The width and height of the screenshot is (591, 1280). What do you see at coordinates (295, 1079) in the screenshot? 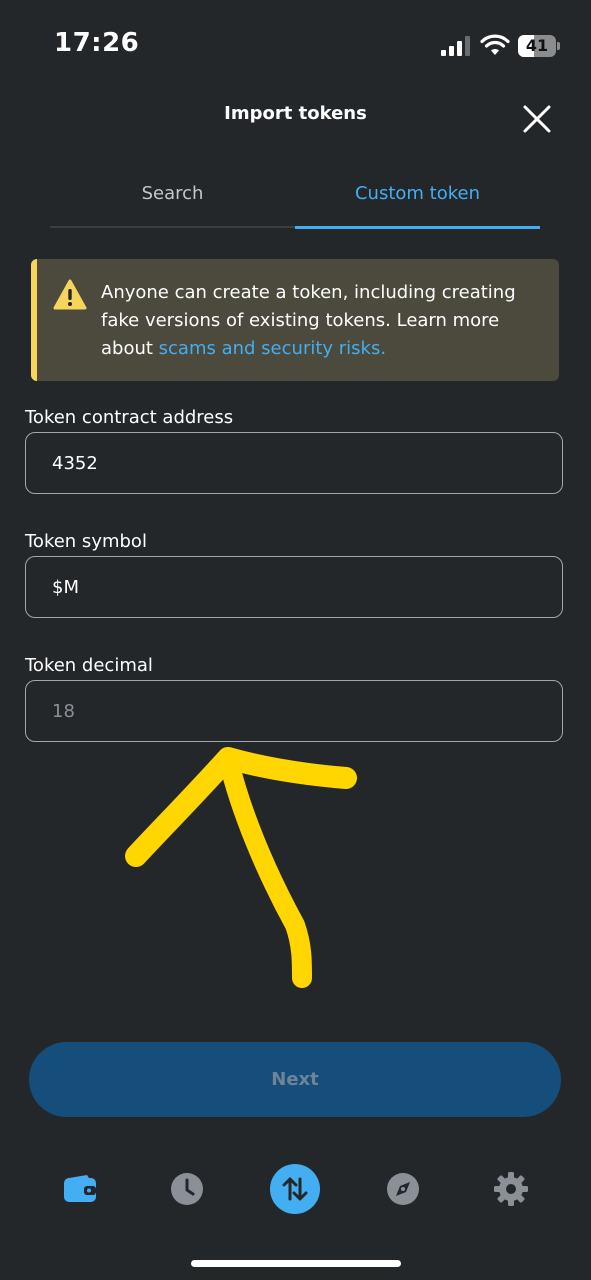
I see `next-button: Next` at bounding box center [295, 1079].